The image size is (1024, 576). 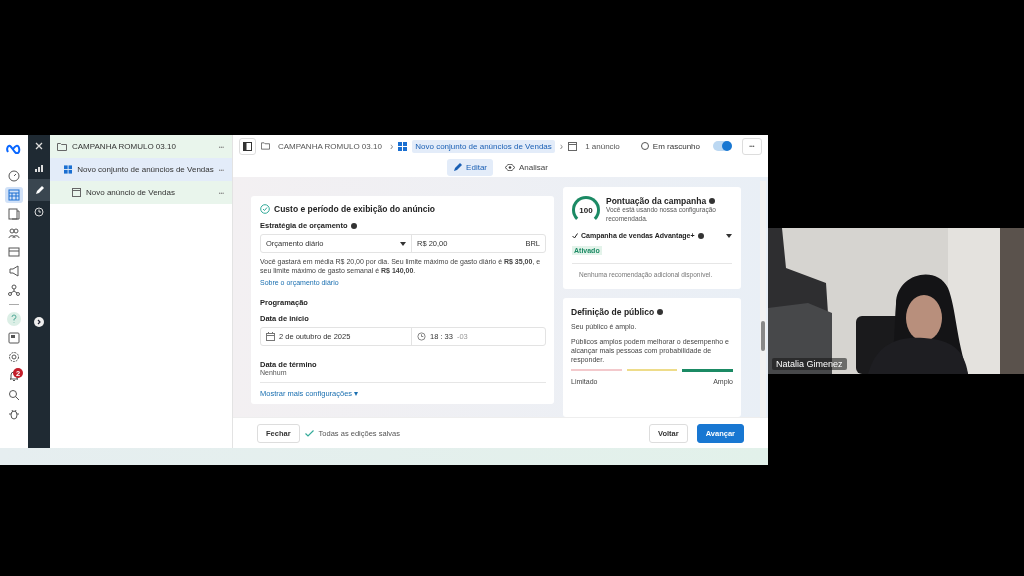 What do you see at coordinates (729, 235) in the screenshot?
I see `caret-icon` at bounding box center [729, 235].